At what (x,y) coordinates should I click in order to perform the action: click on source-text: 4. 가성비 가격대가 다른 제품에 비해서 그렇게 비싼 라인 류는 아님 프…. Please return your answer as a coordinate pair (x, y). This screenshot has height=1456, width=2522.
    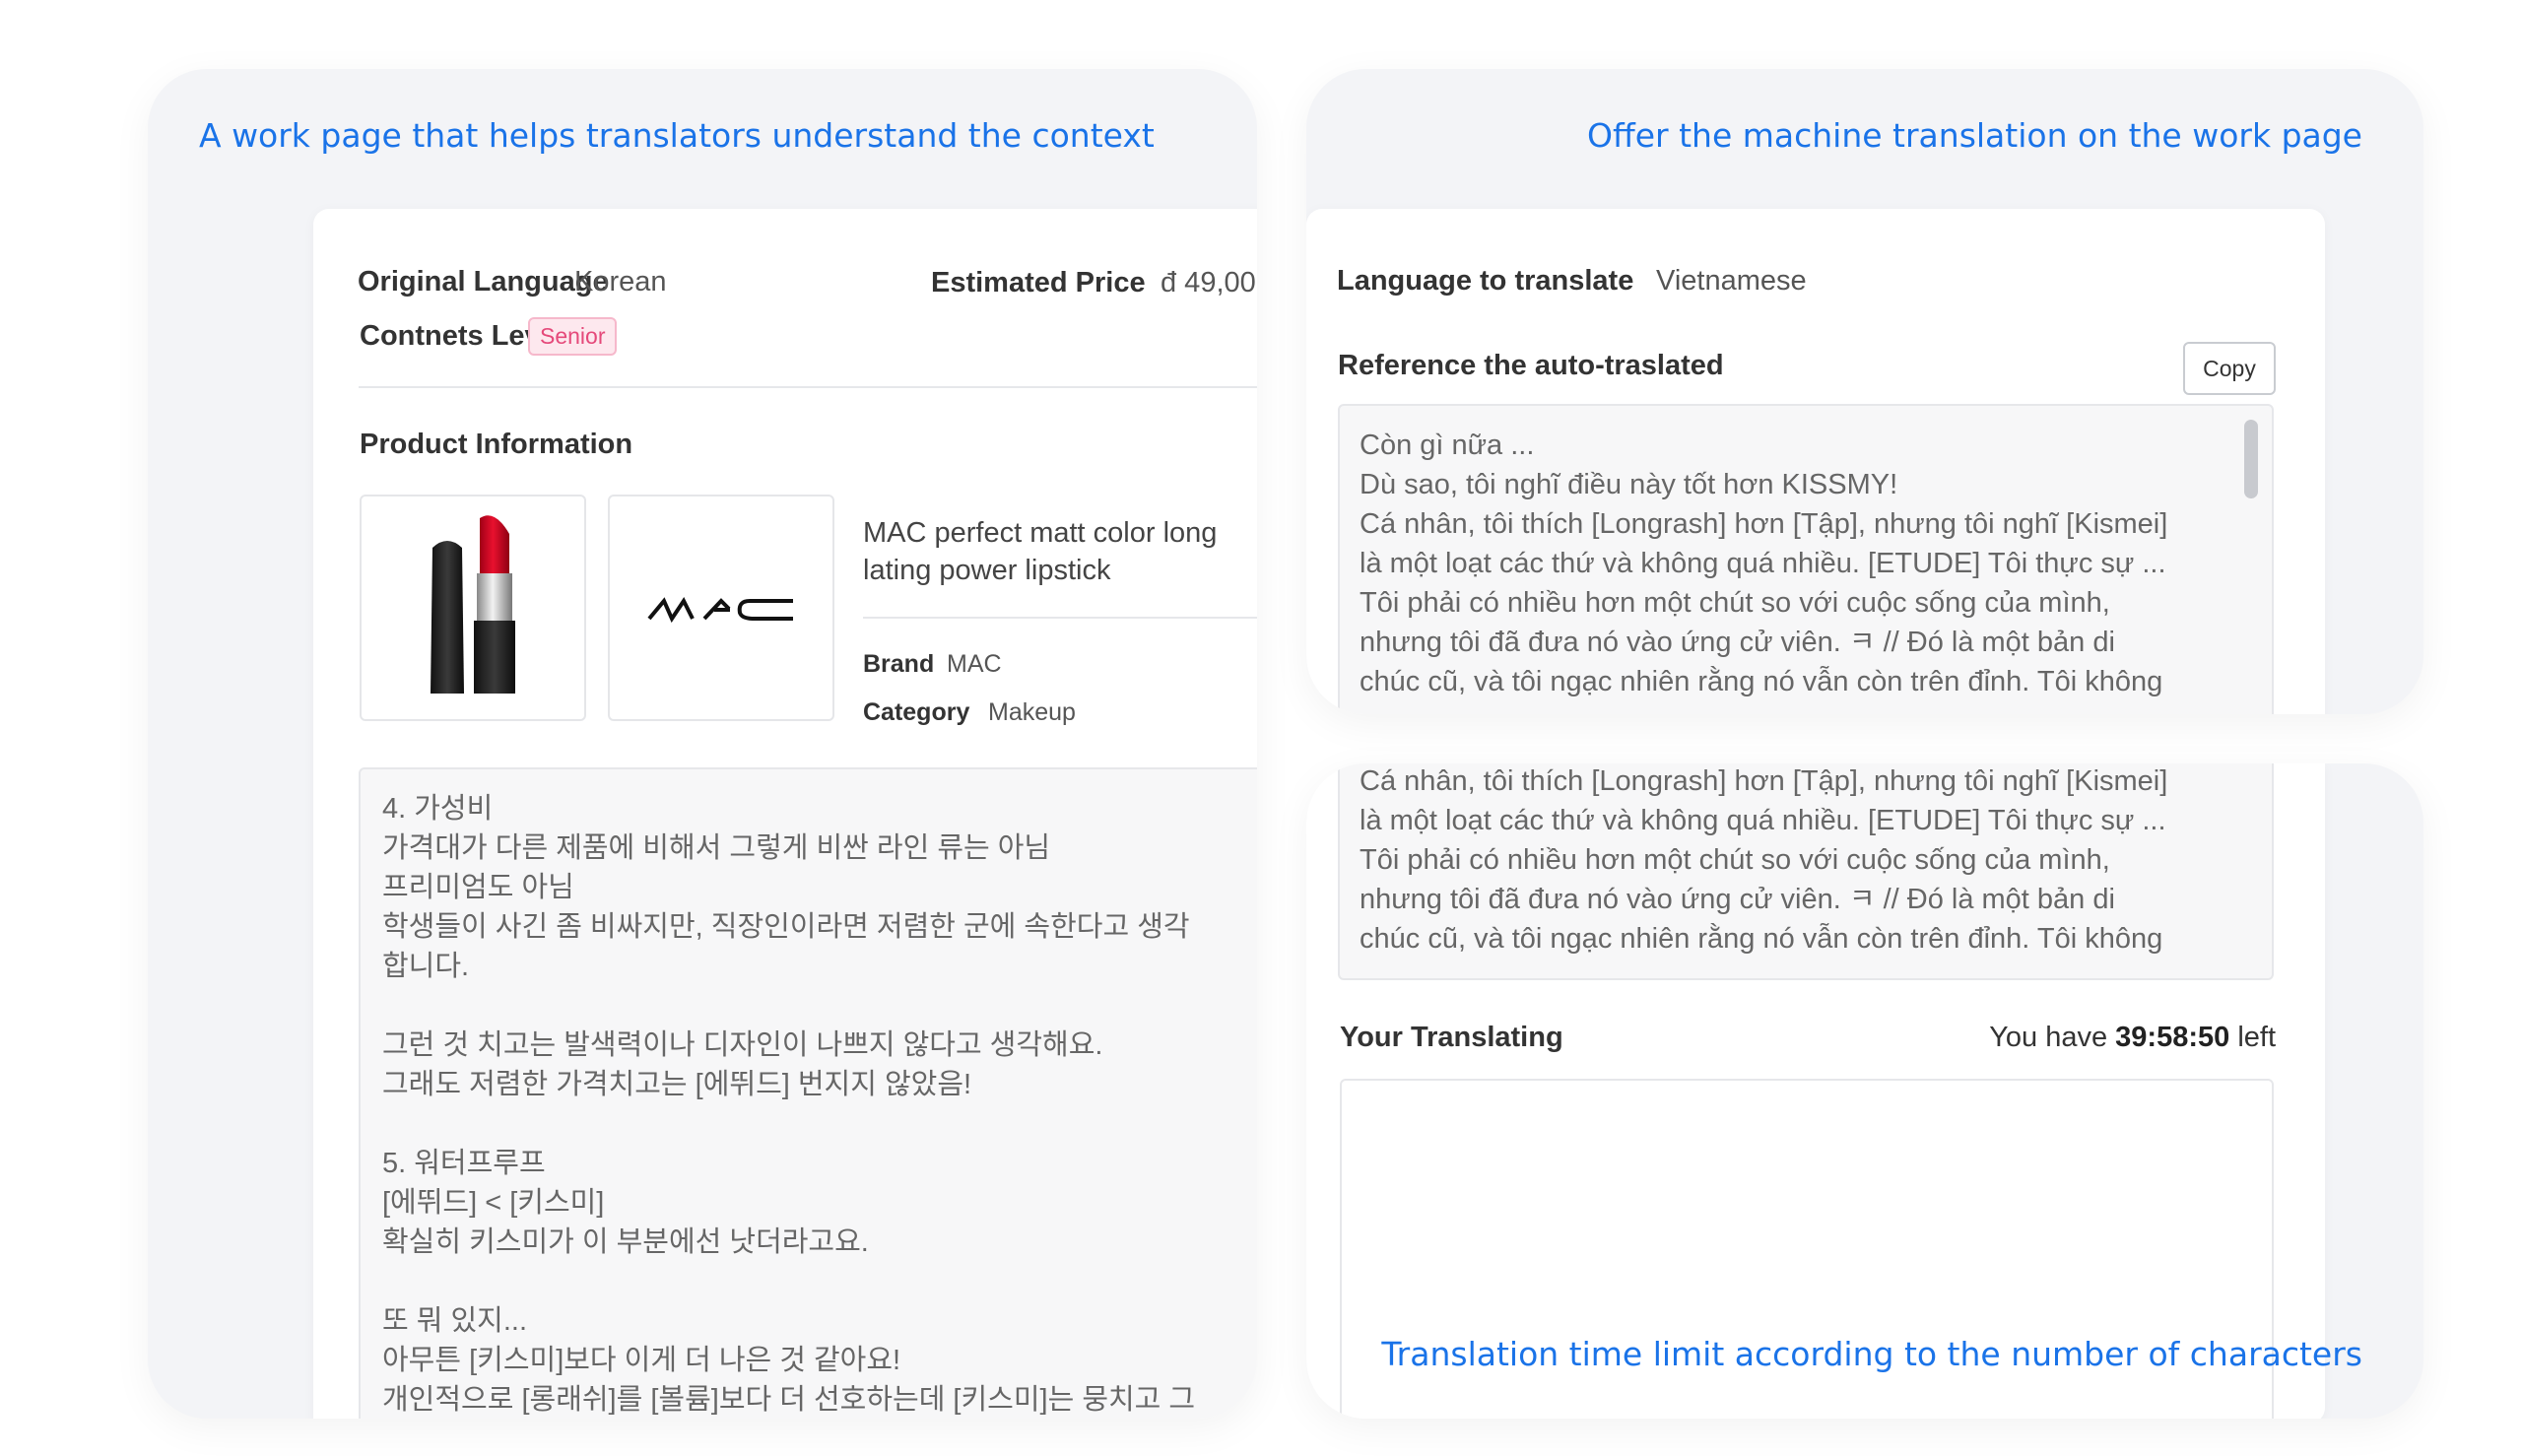
    Looking at the image, I should click on (789, 1104).